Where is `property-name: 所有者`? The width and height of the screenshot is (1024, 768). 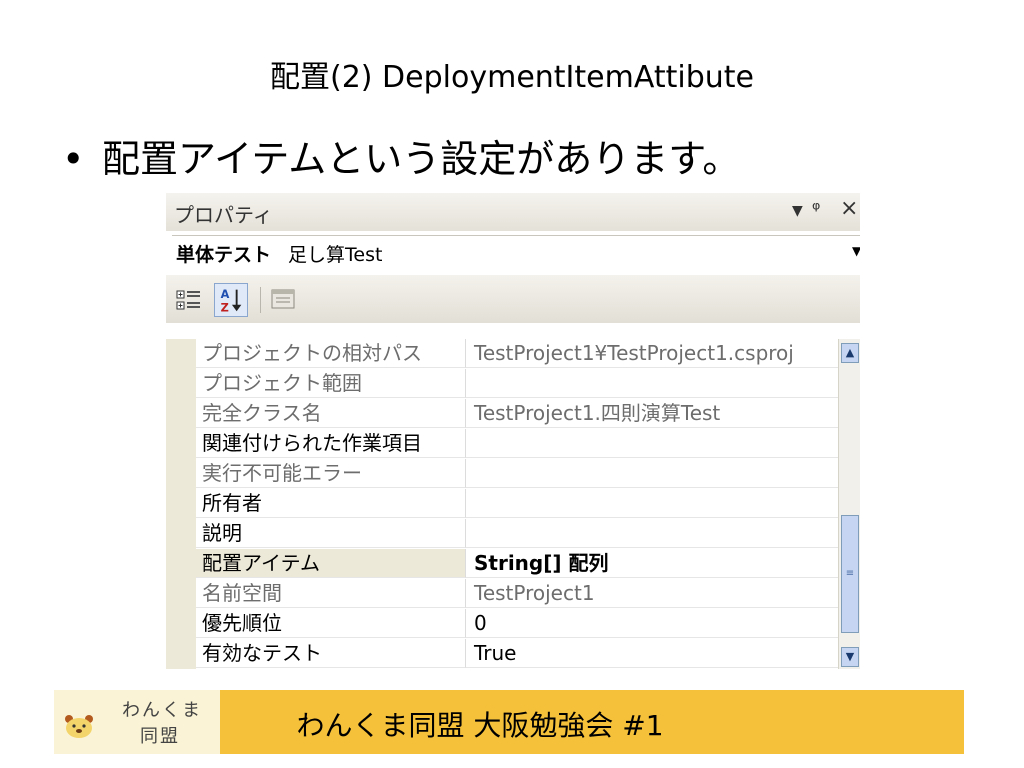
property-name: 所有者 is located at coordinates (331, 503).